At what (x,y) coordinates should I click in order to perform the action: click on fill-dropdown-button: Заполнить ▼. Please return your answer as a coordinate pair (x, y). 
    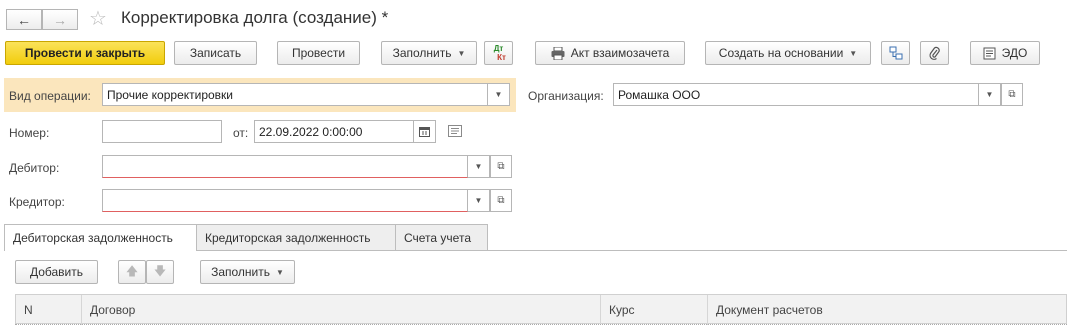
    Looking at the image, I should click on (429, 53).